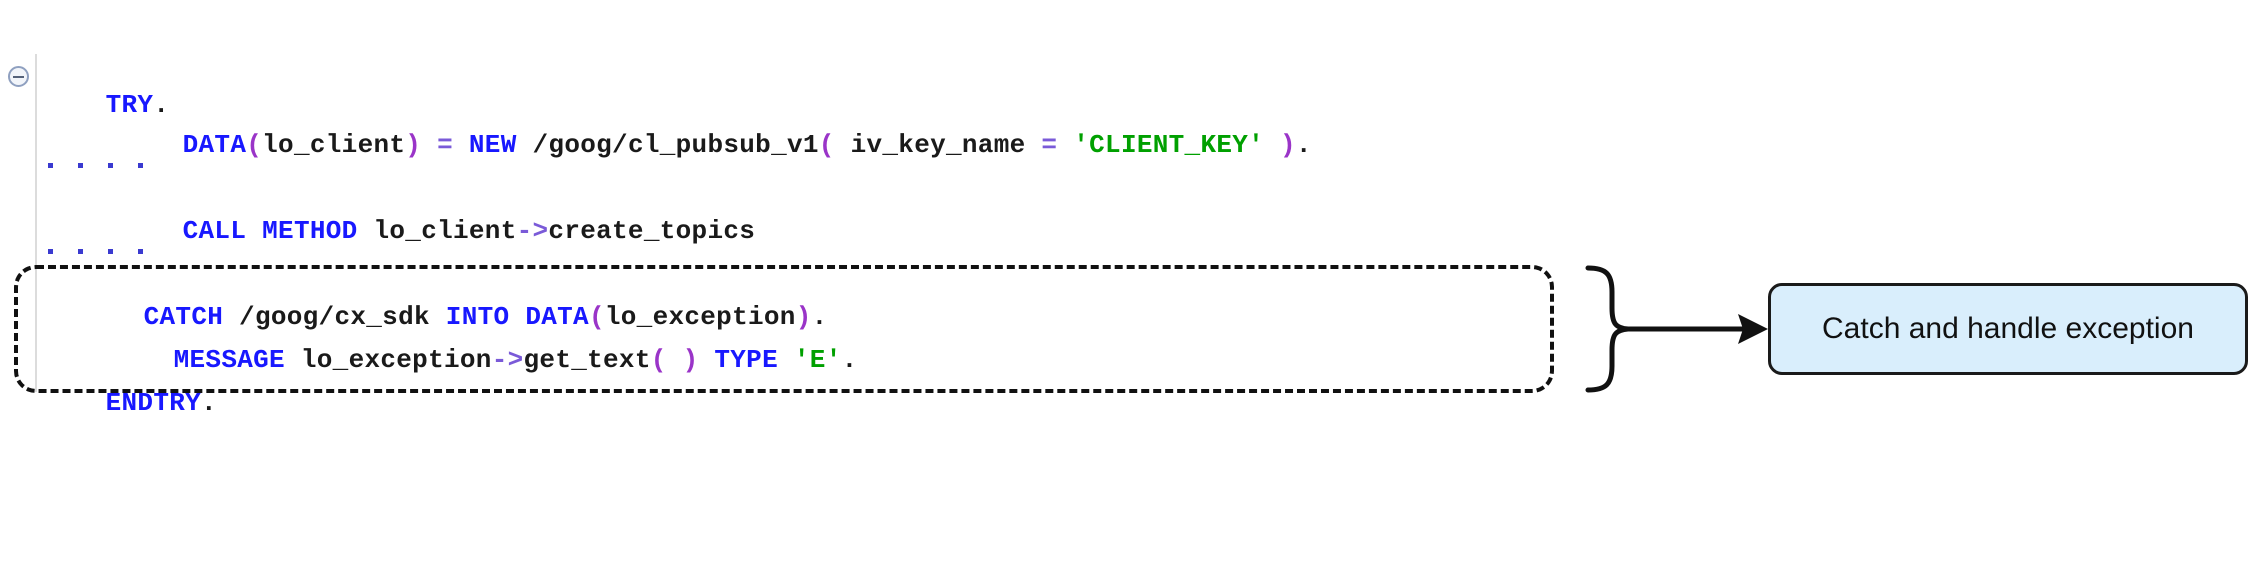  I want to click on token-identifier: /goog/cl_pubsub_v1, so click(675, 145).